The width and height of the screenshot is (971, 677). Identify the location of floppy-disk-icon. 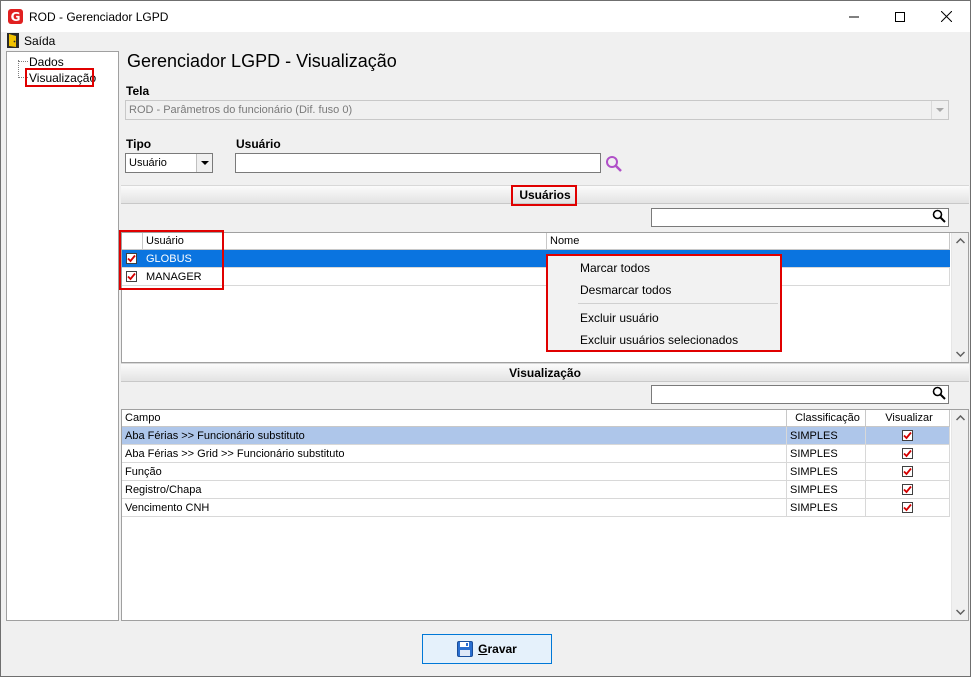
(465, 649).